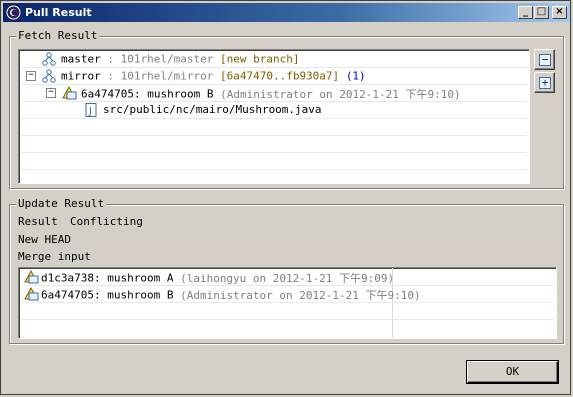  Describe the element at coordinates (355, 76) in the screenshot. I see `commit-count: (1)` at that location.